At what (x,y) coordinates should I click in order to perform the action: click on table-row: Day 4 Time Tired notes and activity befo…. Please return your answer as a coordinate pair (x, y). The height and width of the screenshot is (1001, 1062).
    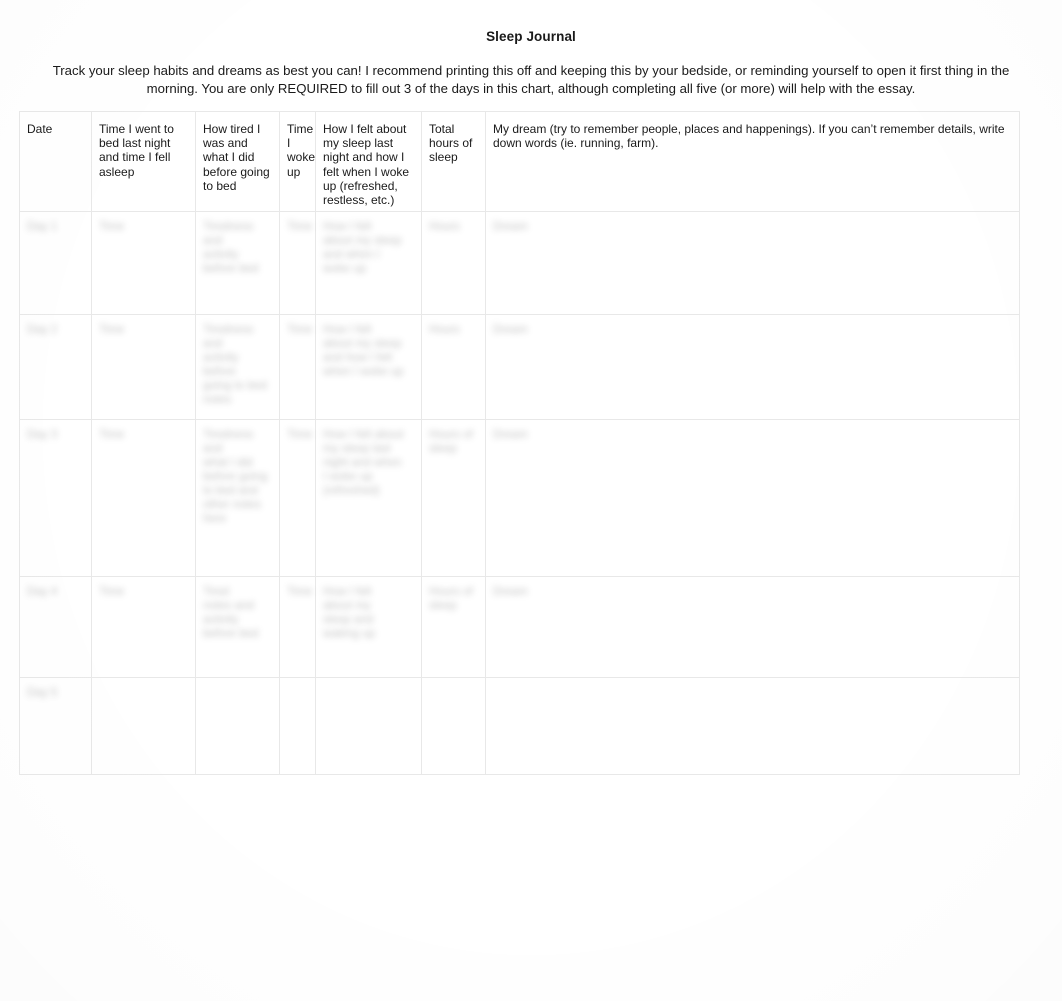
    Looking at the image, I should click on (519, 627).